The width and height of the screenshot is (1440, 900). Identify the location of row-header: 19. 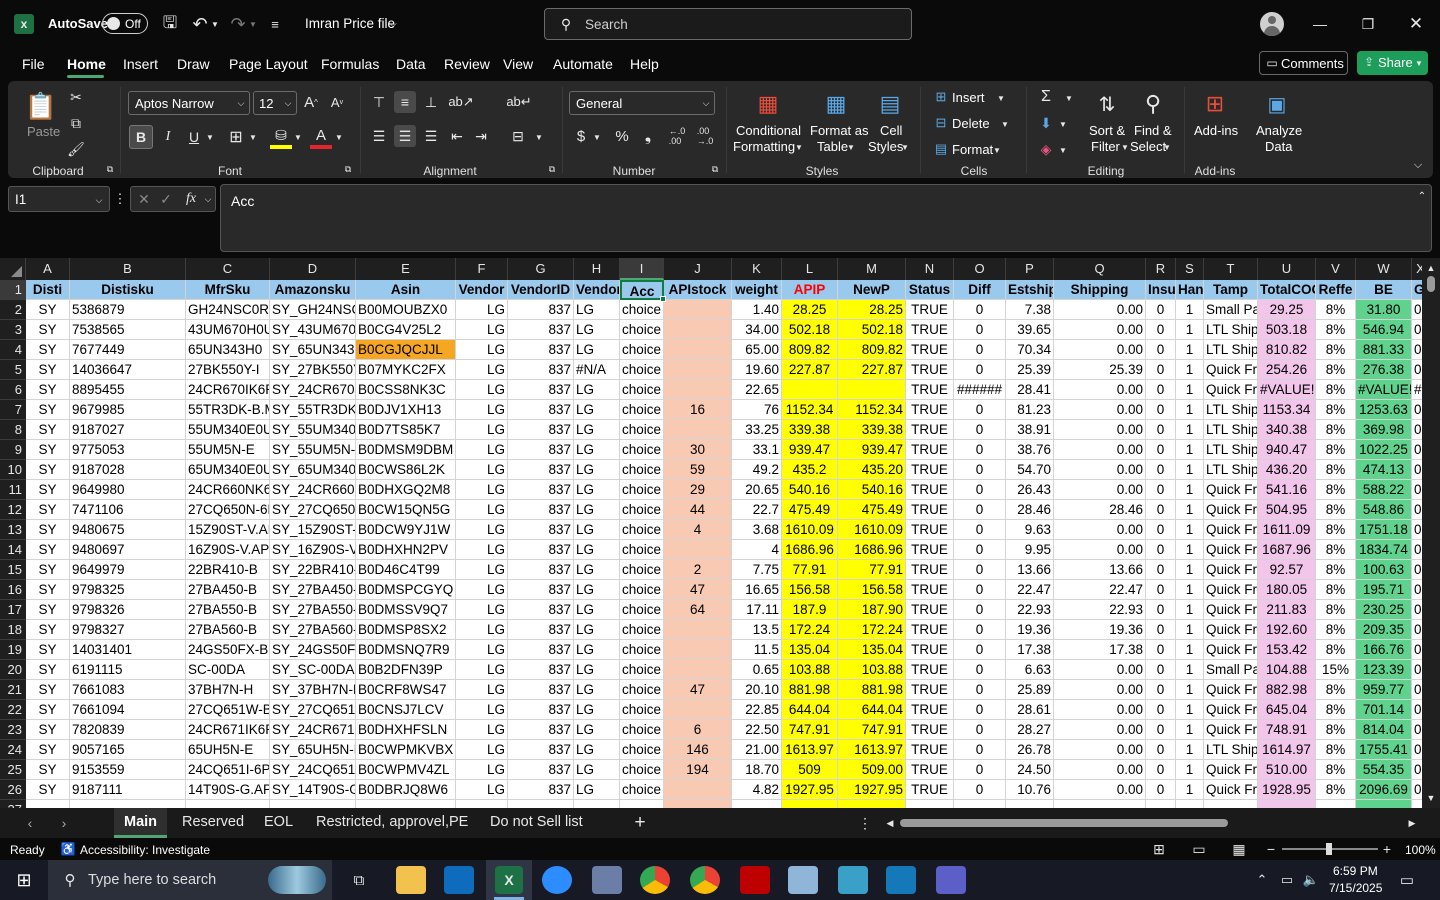
(13, 650).